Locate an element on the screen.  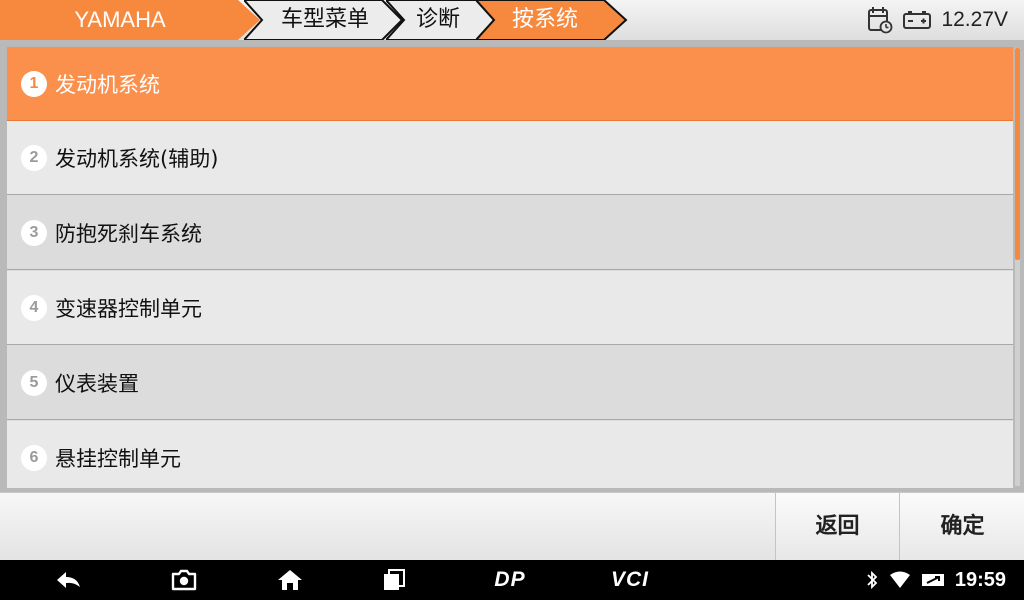
list-item-engine-aux: 2 发动机系统(辅助) is located at coordinates (510, 158).